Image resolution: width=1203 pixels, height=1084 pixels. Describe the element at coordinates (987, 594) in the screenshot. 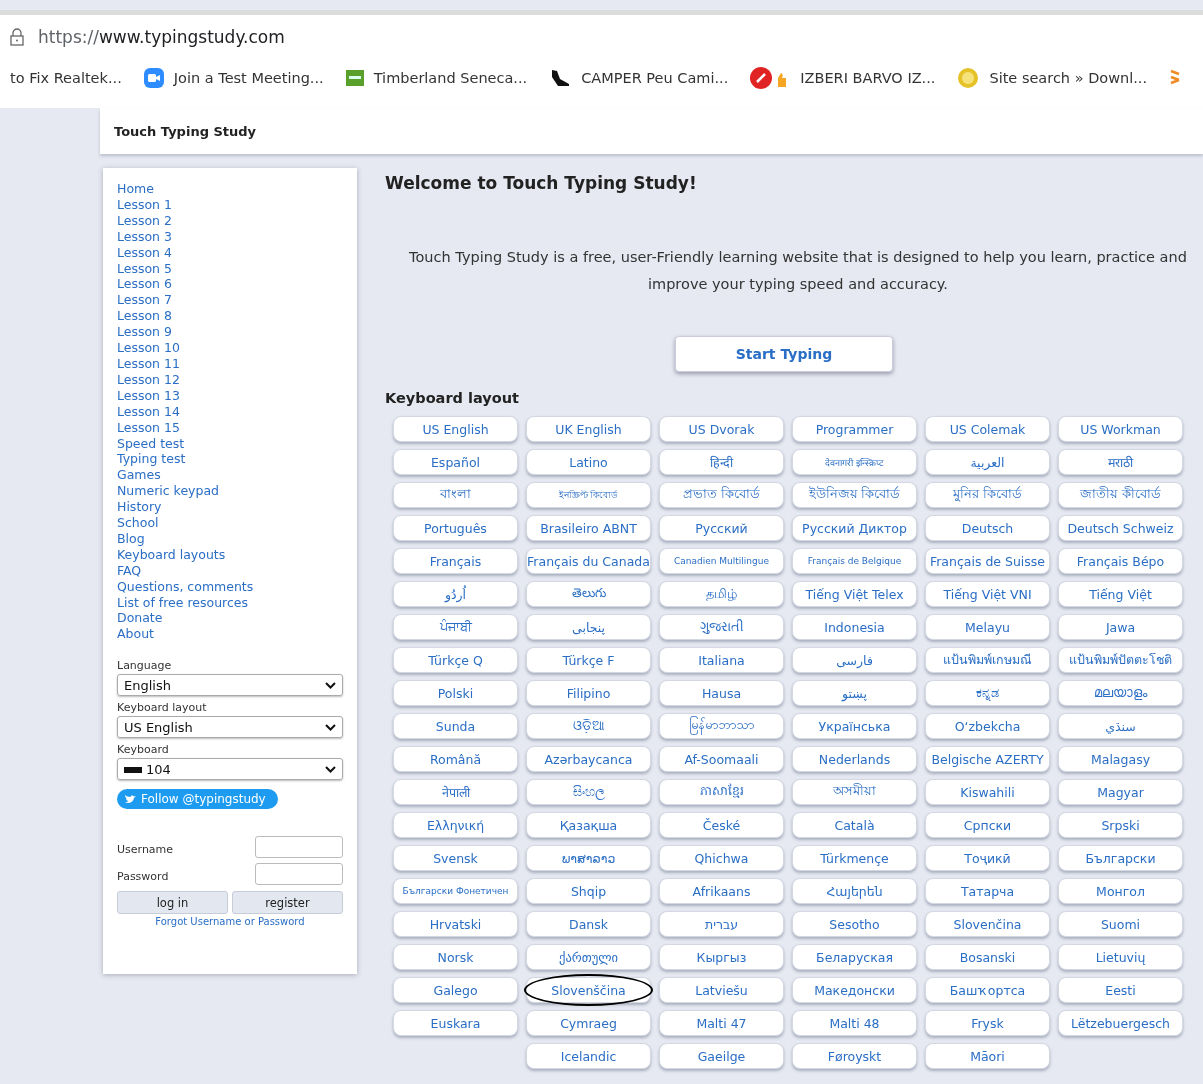

I see `layout-button: Tiếng Việt VNI` at that location.